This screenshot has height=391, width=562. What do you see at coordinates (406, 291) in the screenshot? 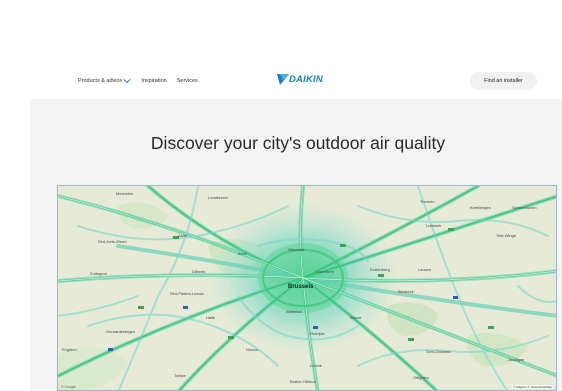
I see `map-label-bierbeek: Bierbeek` at bounding box center [406, 291].